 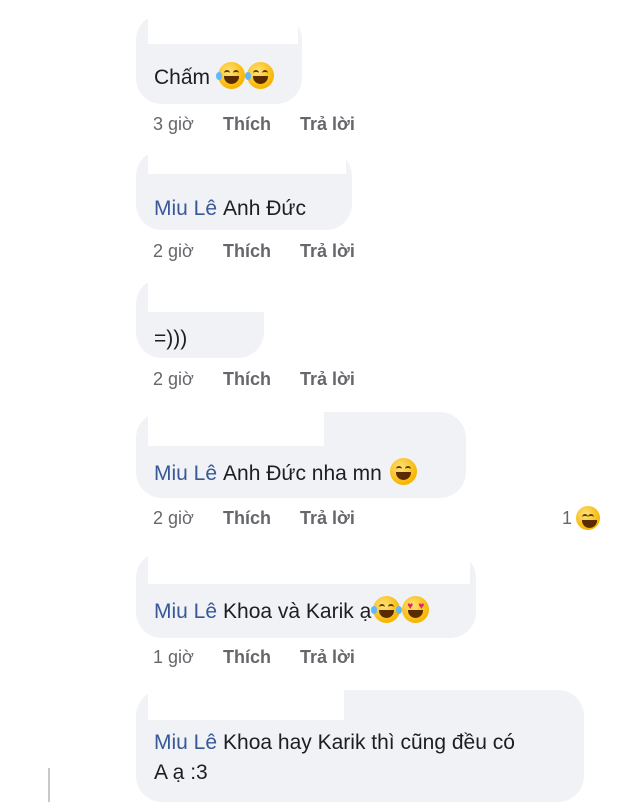 I want to click on comment-bubble: Chấm, so click(x=219, y=59).